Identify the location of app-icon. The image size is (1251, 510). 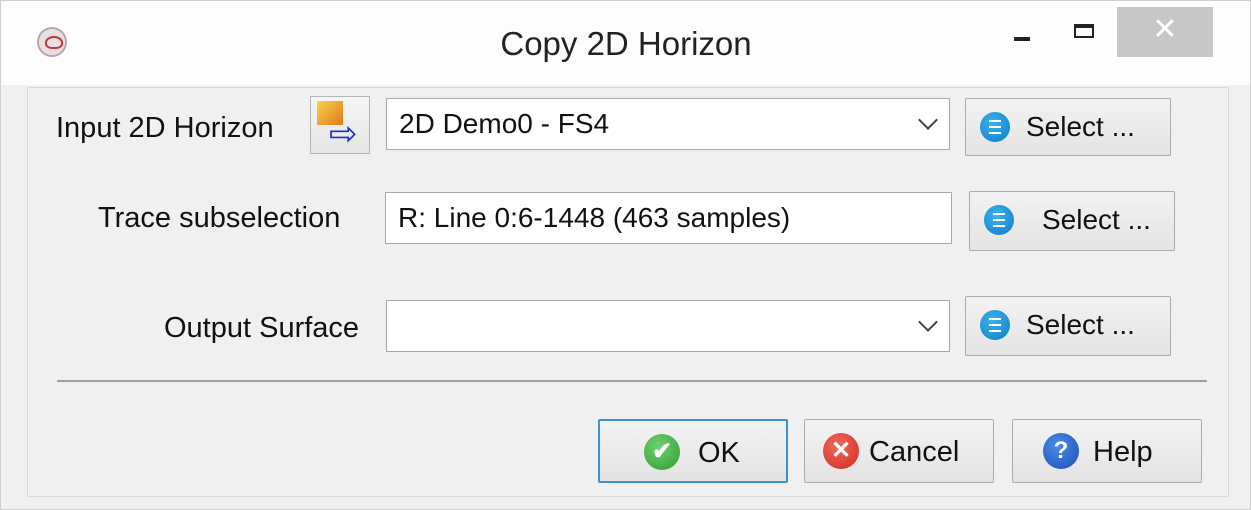
(52, 42).